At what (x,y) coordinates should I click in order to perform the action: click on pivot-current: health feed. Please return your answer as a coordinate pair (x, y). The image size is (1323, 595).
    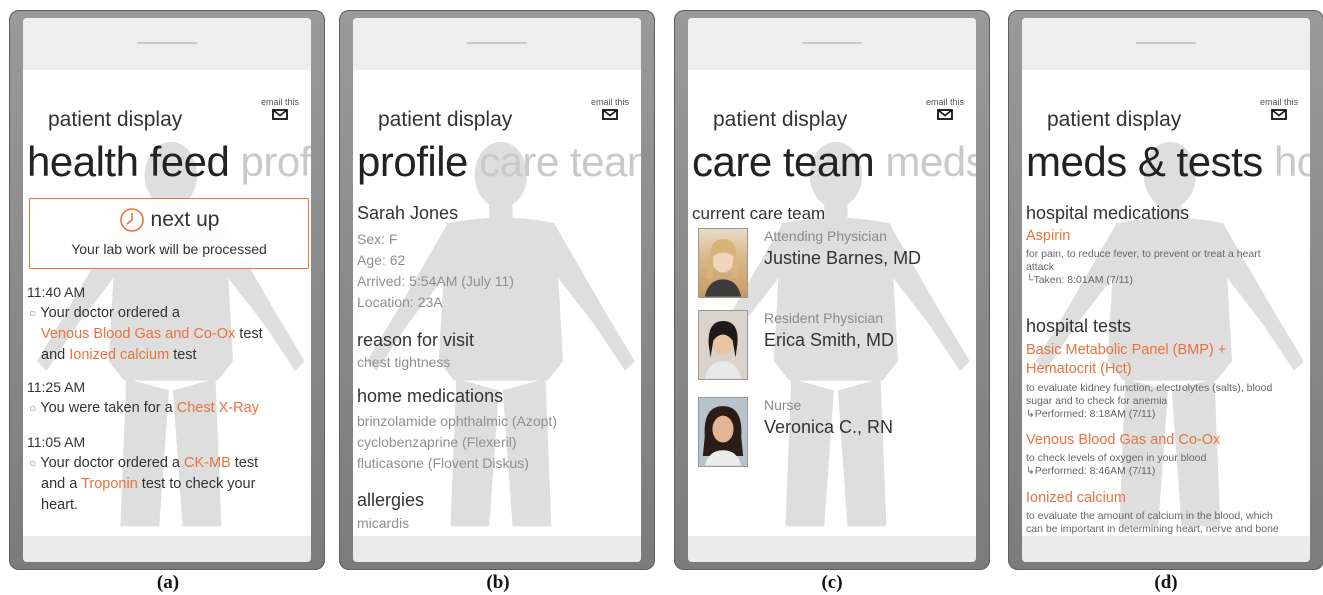
    Looking at the image, I should click on (128, 161).